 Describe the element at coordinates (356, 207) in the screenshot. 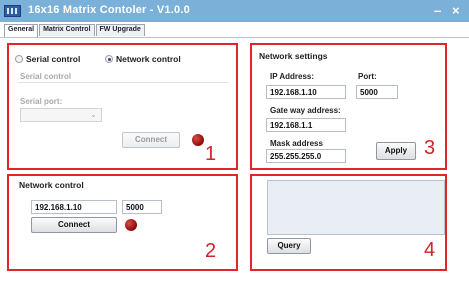

I see `query-result-area` at that location.